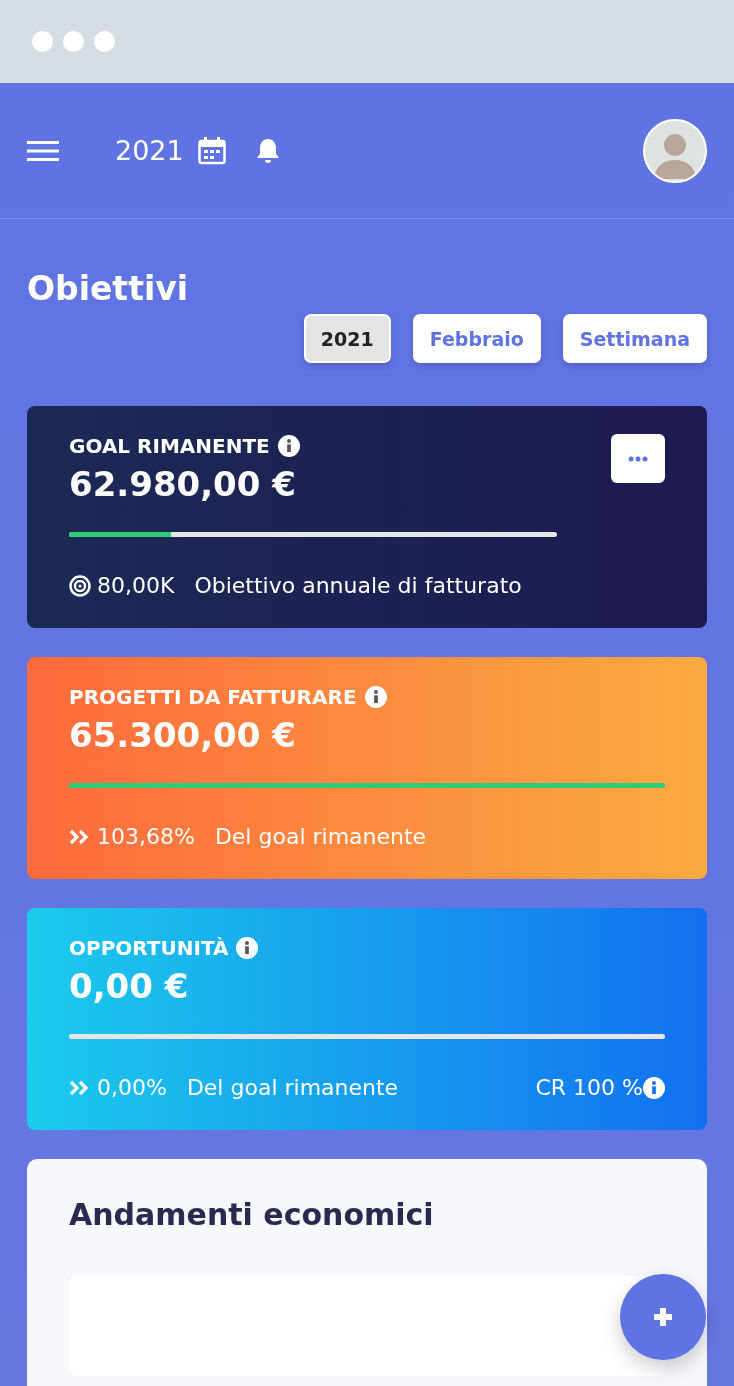 This screenshot has width=734, height=1386. Describe the element at coordinates (358, 585) in the screenshot. I see `footer-text: Obiettivo annuale di fatturato` at that location.